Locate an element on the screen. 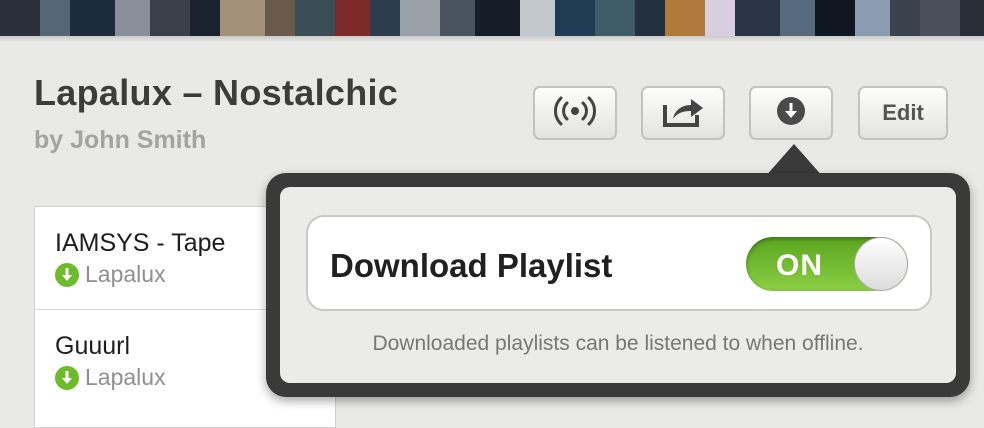  download-toggle: ON is located at coordinates (827, 264).